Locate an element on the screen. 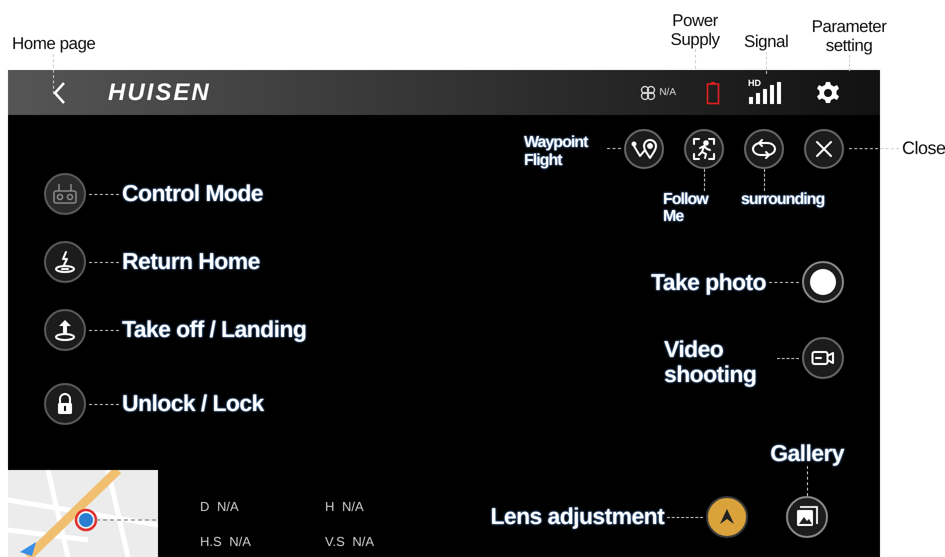 Image resolution: width=945 pixels, height=557 pixels. callout-label: Home page is located at coordinates (54, 44).